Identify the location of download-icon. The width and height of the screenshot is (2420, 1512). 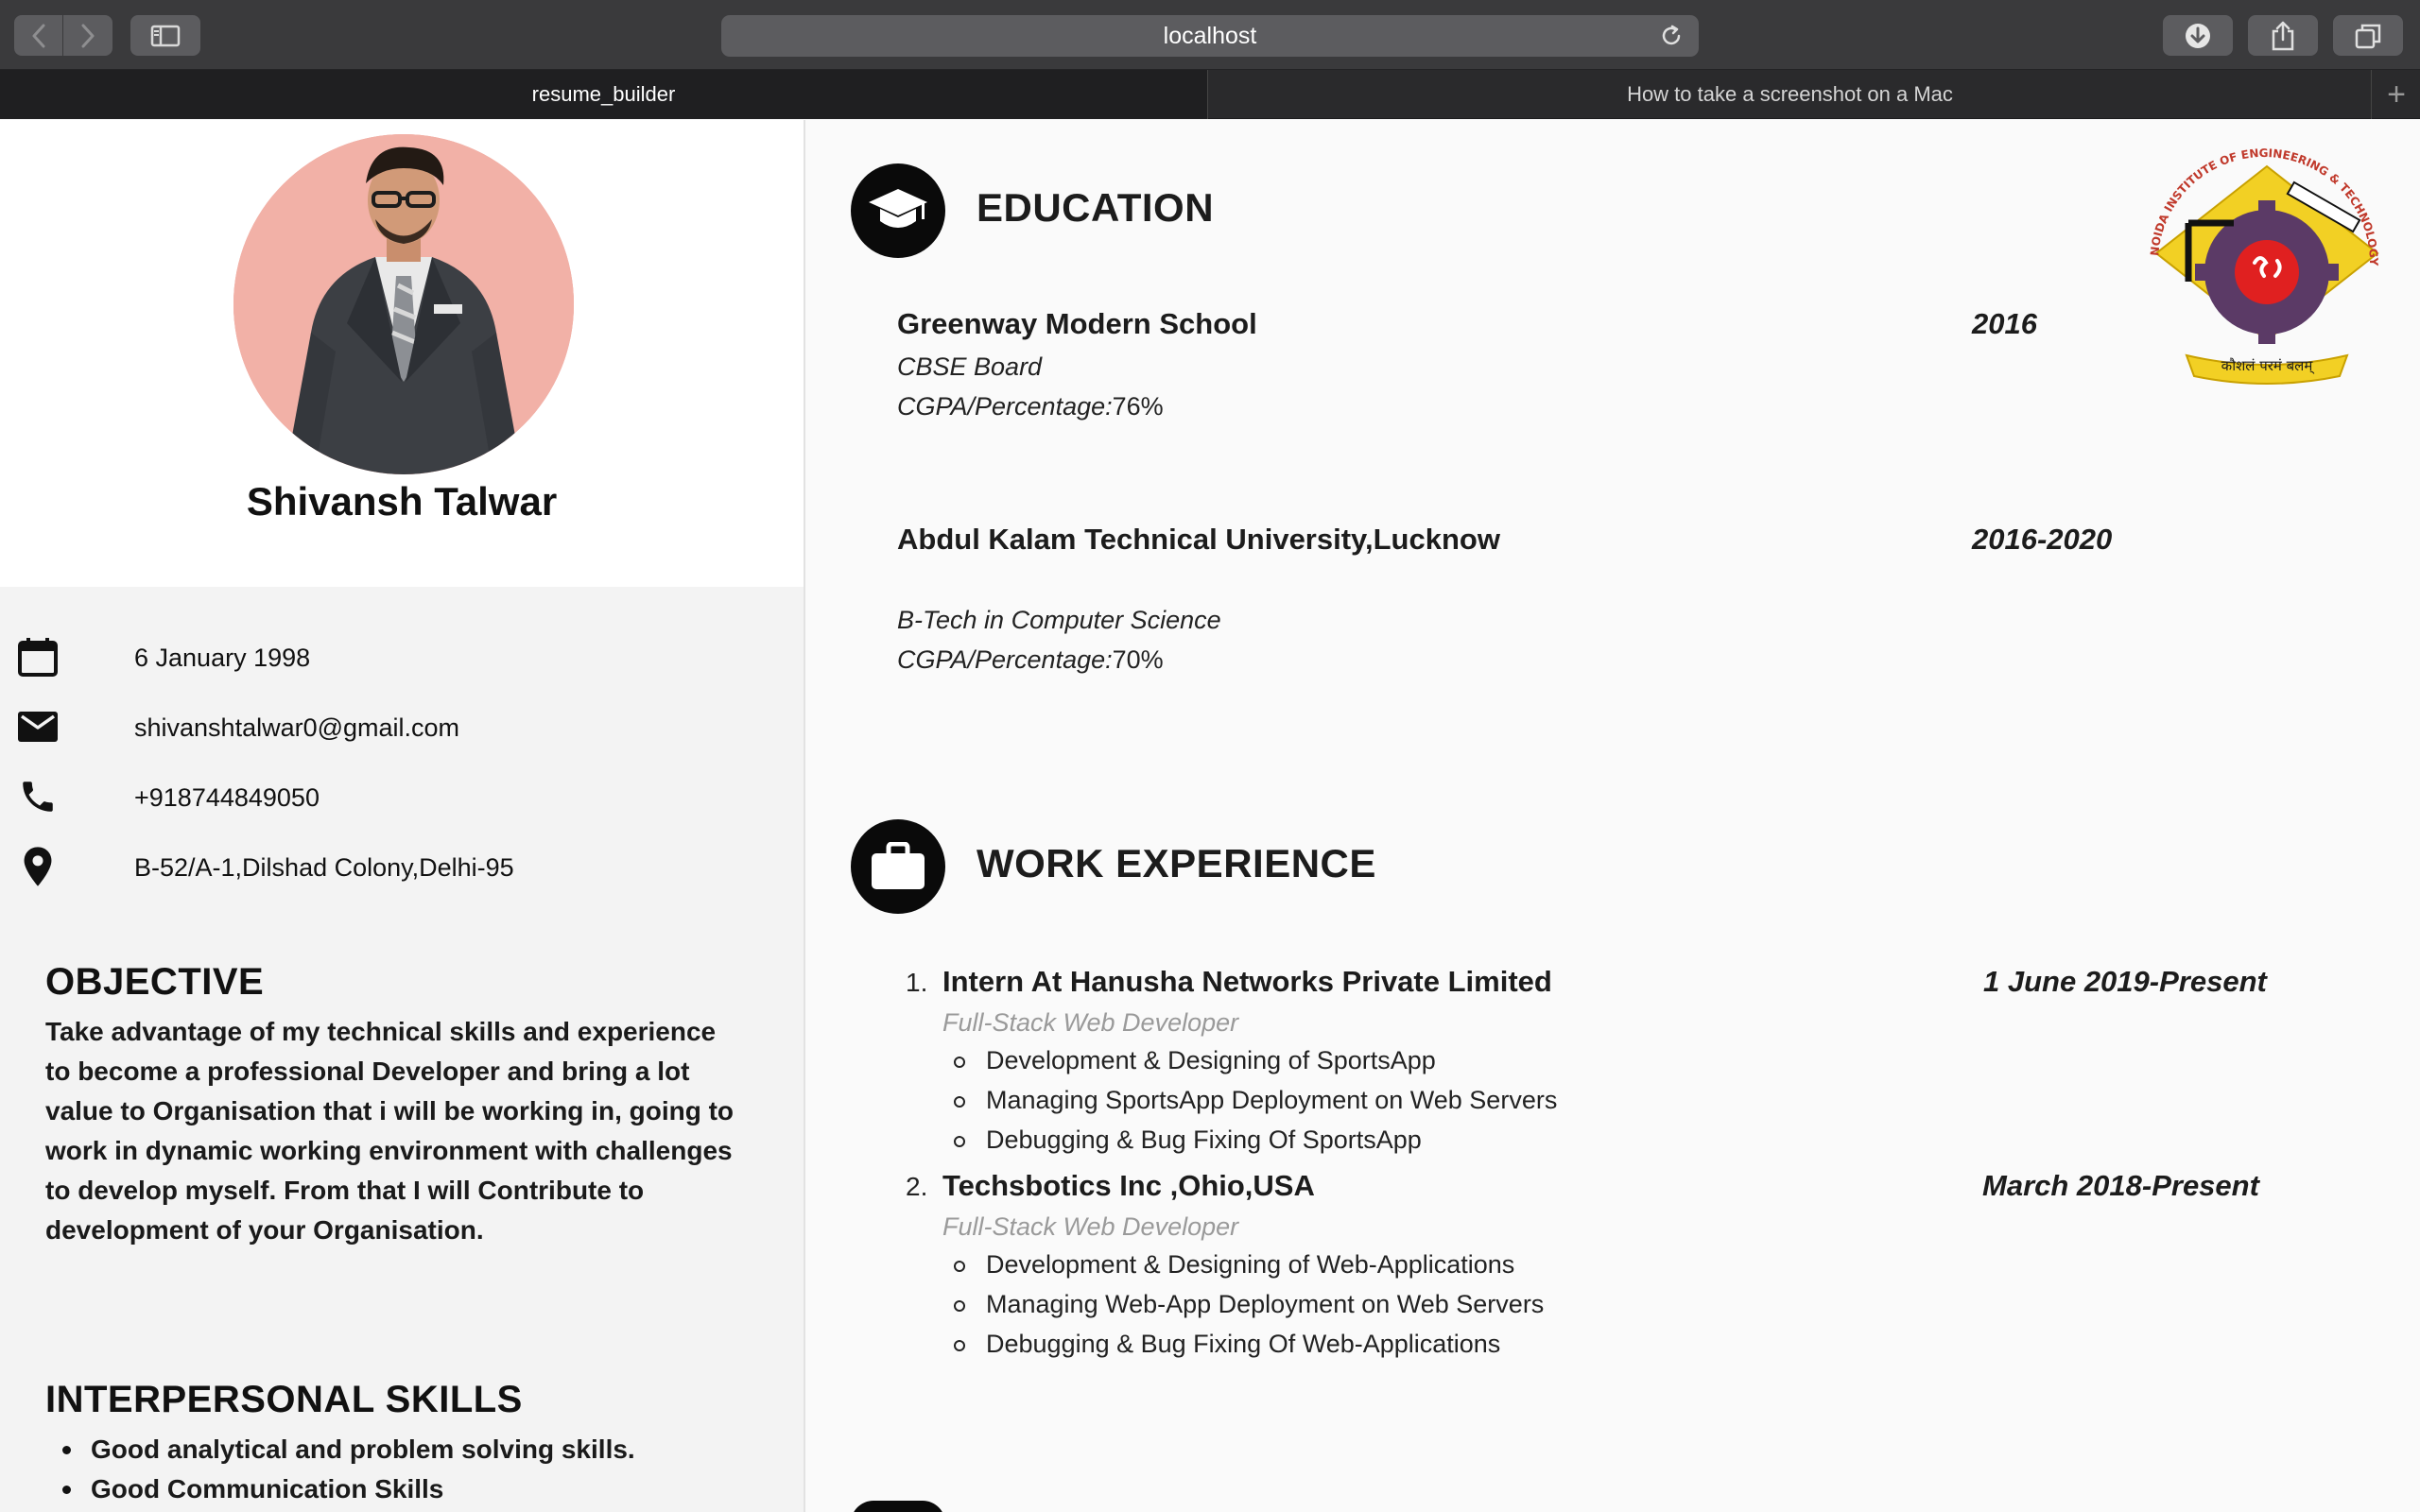
(2198, 35).